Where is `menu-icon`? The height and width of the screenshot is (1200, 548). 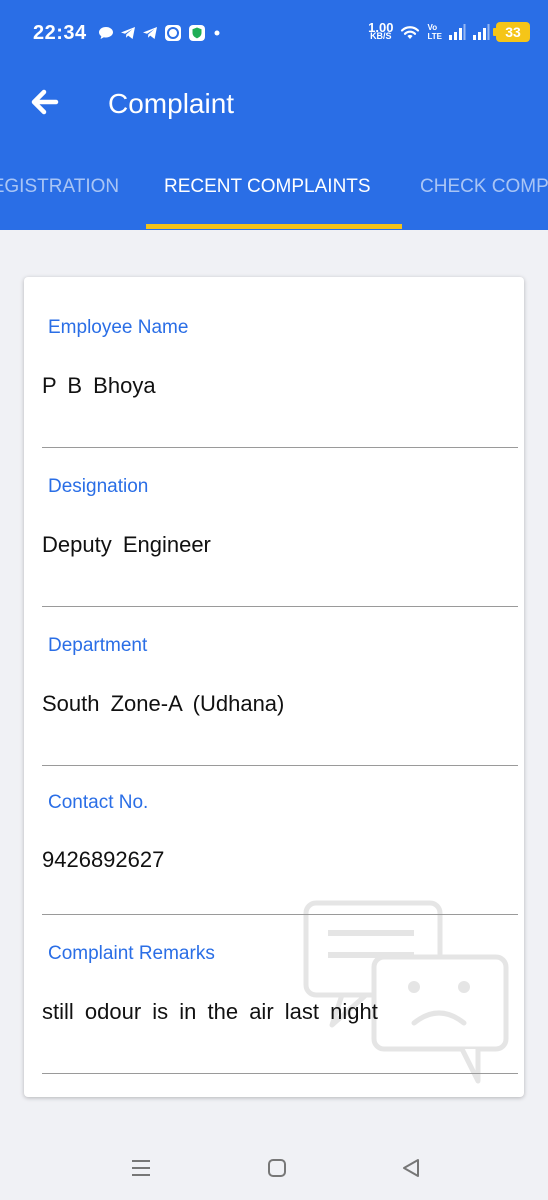 menu-icon is located at coordinates (141, 1168).